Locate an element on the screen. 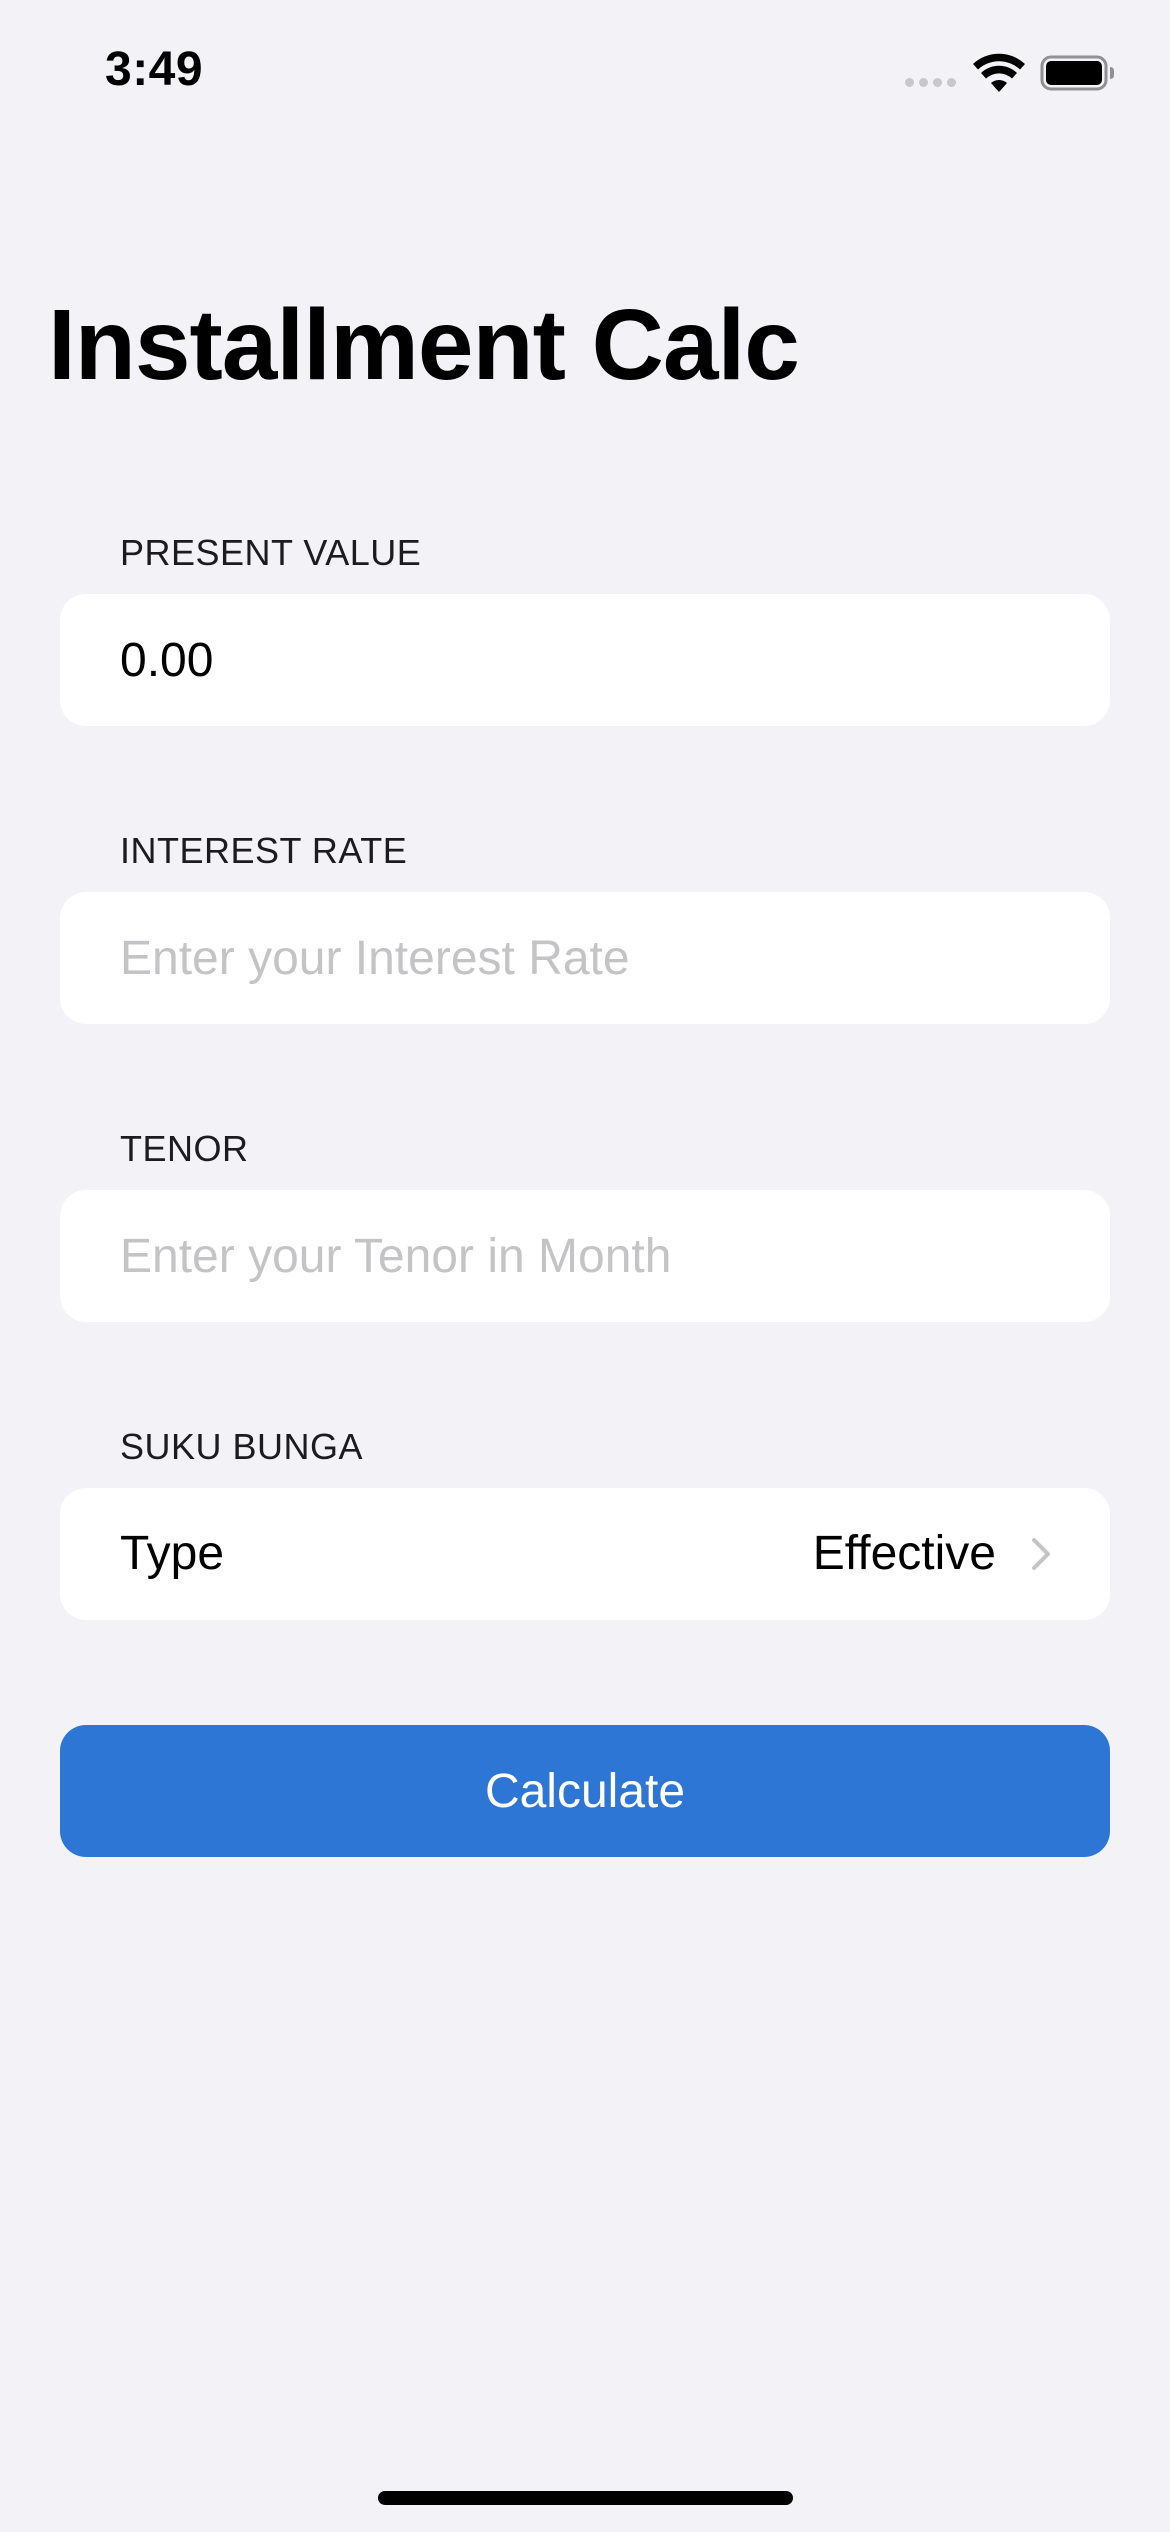 Image resolution: width=1170 pixels, height=2532 pixels. type-selected-value: Effective is located at coordinates (904, 1553).